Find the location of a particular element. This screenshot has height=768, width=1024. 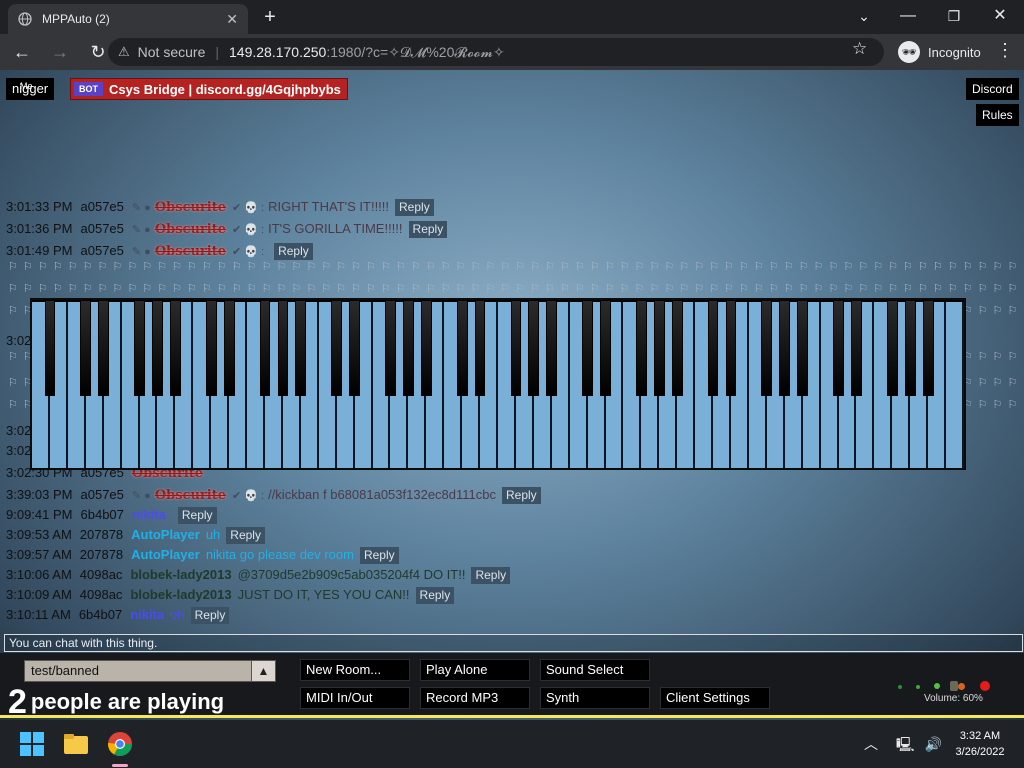

incognito-indicator: 🕶 Incognito is located at coordinates (939, 52).